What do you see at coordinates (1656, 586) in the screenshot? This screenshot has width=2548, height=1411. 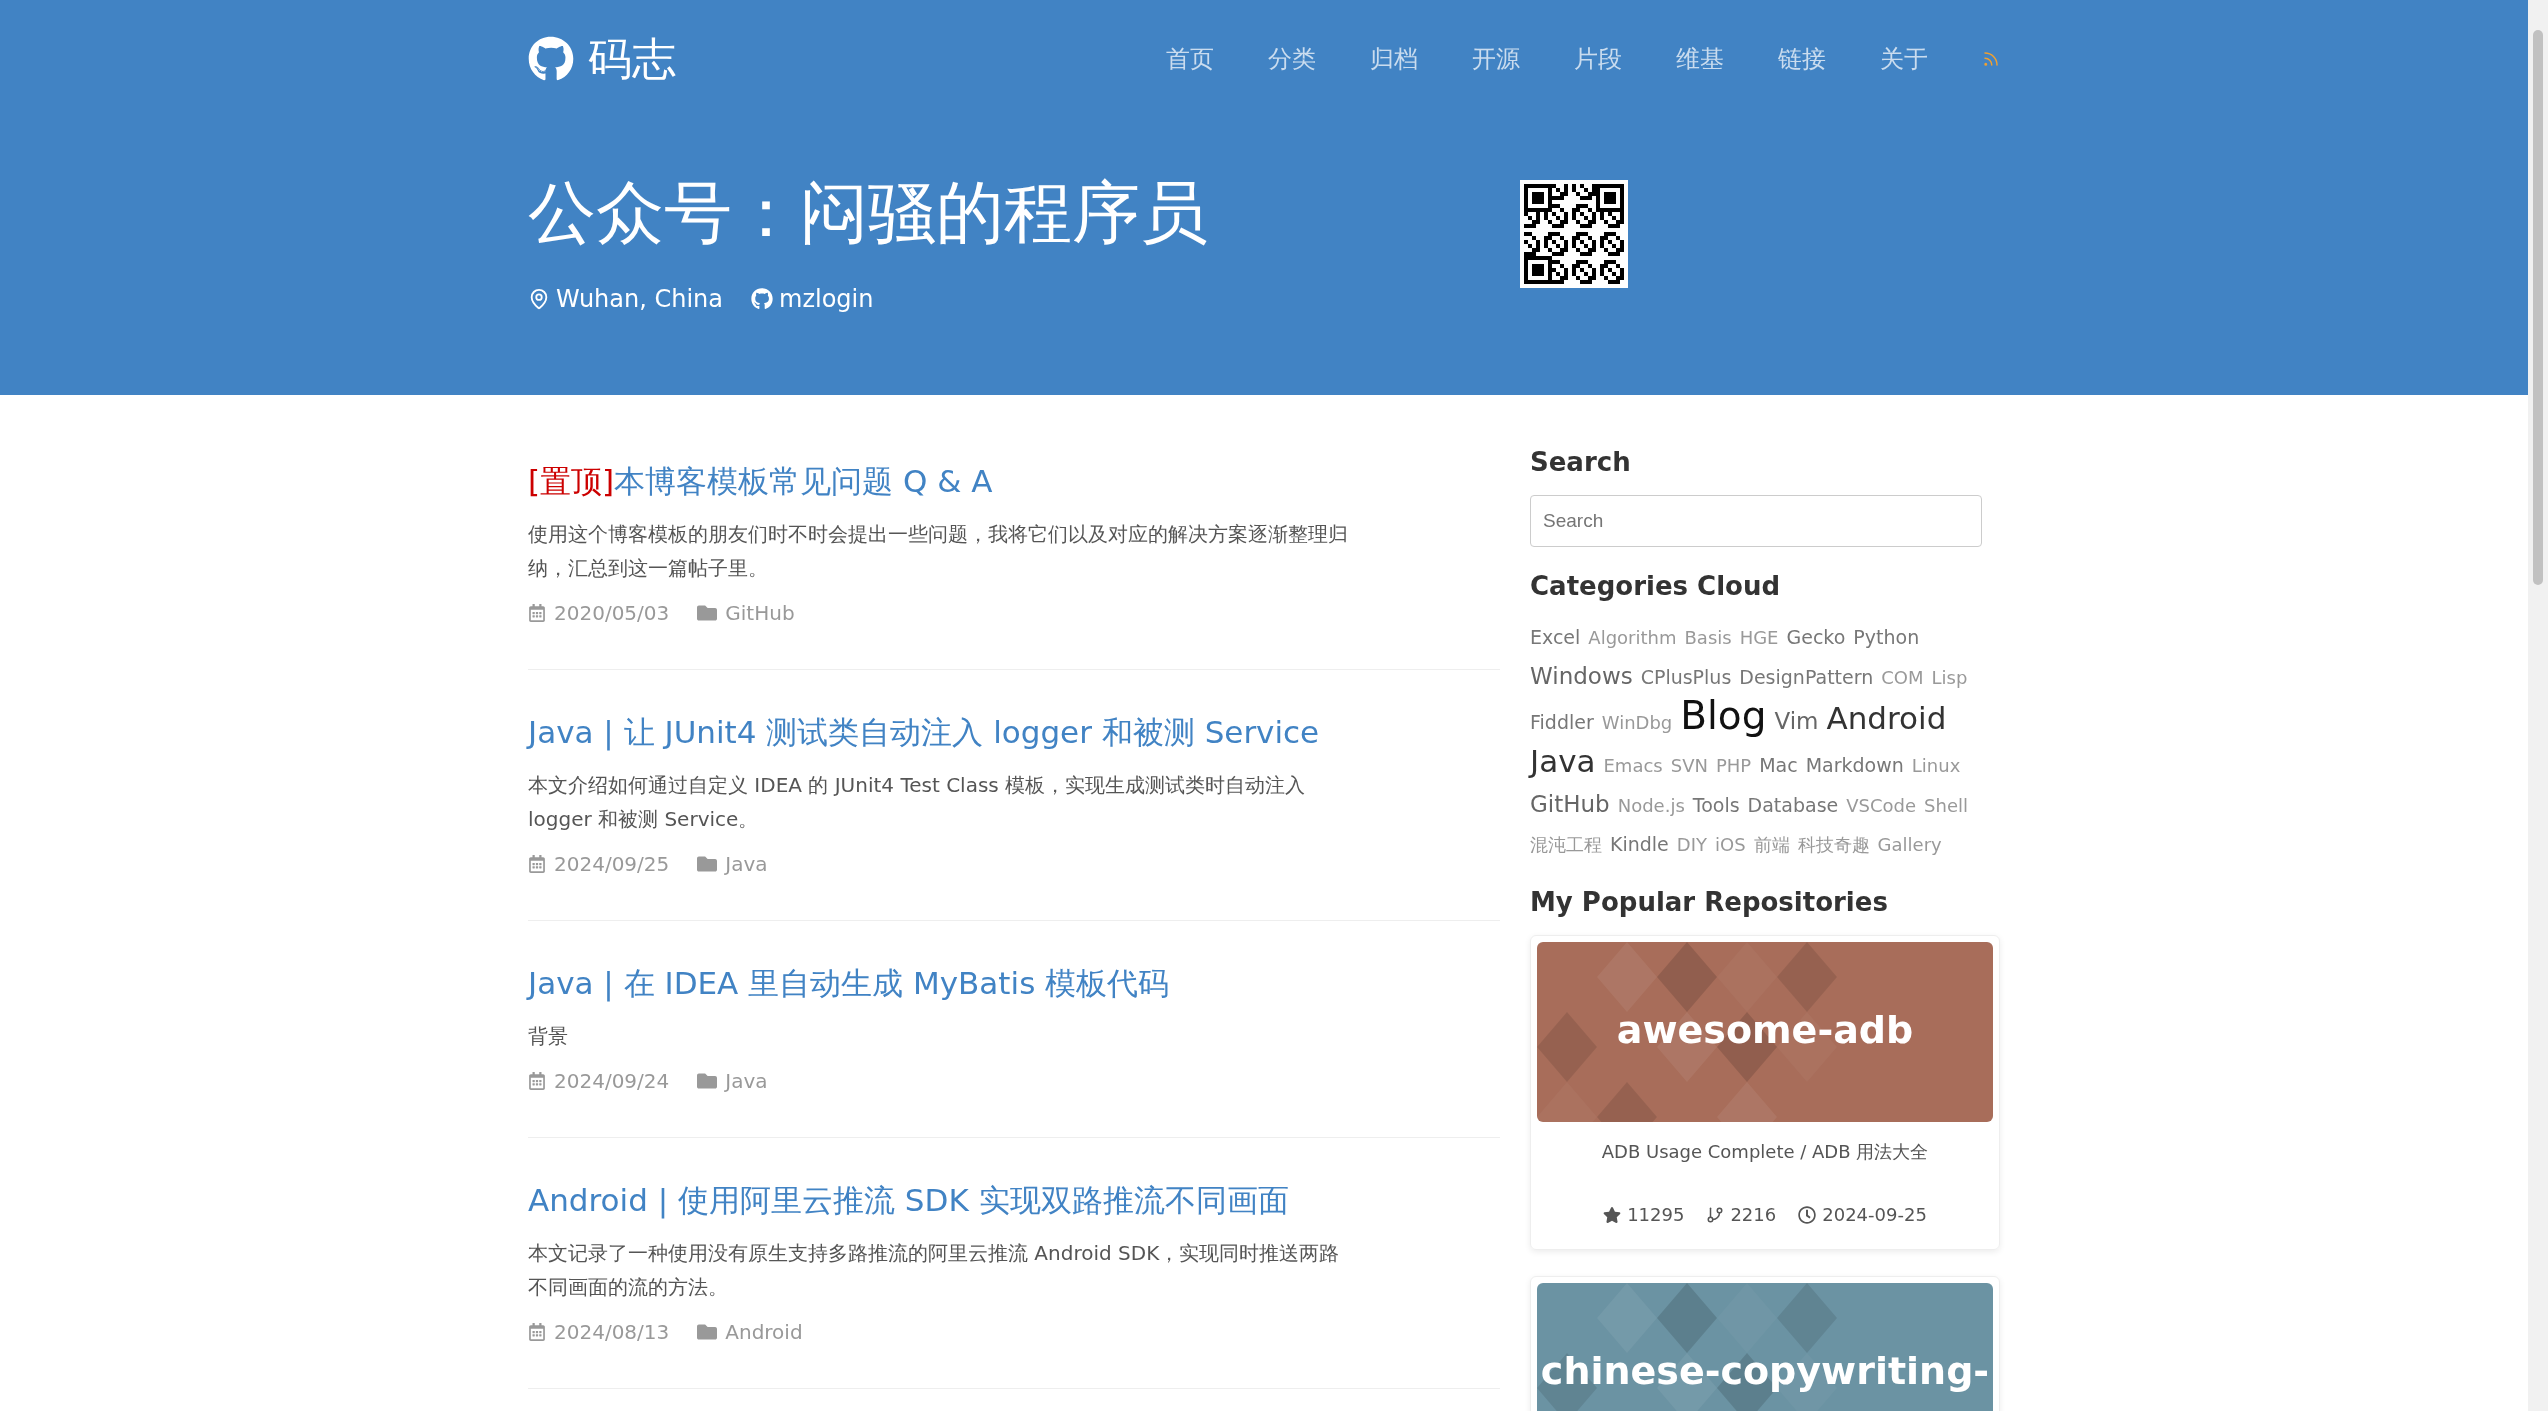 I see `section-heading: Categories Cloud` at bounding box center [1656, 586].